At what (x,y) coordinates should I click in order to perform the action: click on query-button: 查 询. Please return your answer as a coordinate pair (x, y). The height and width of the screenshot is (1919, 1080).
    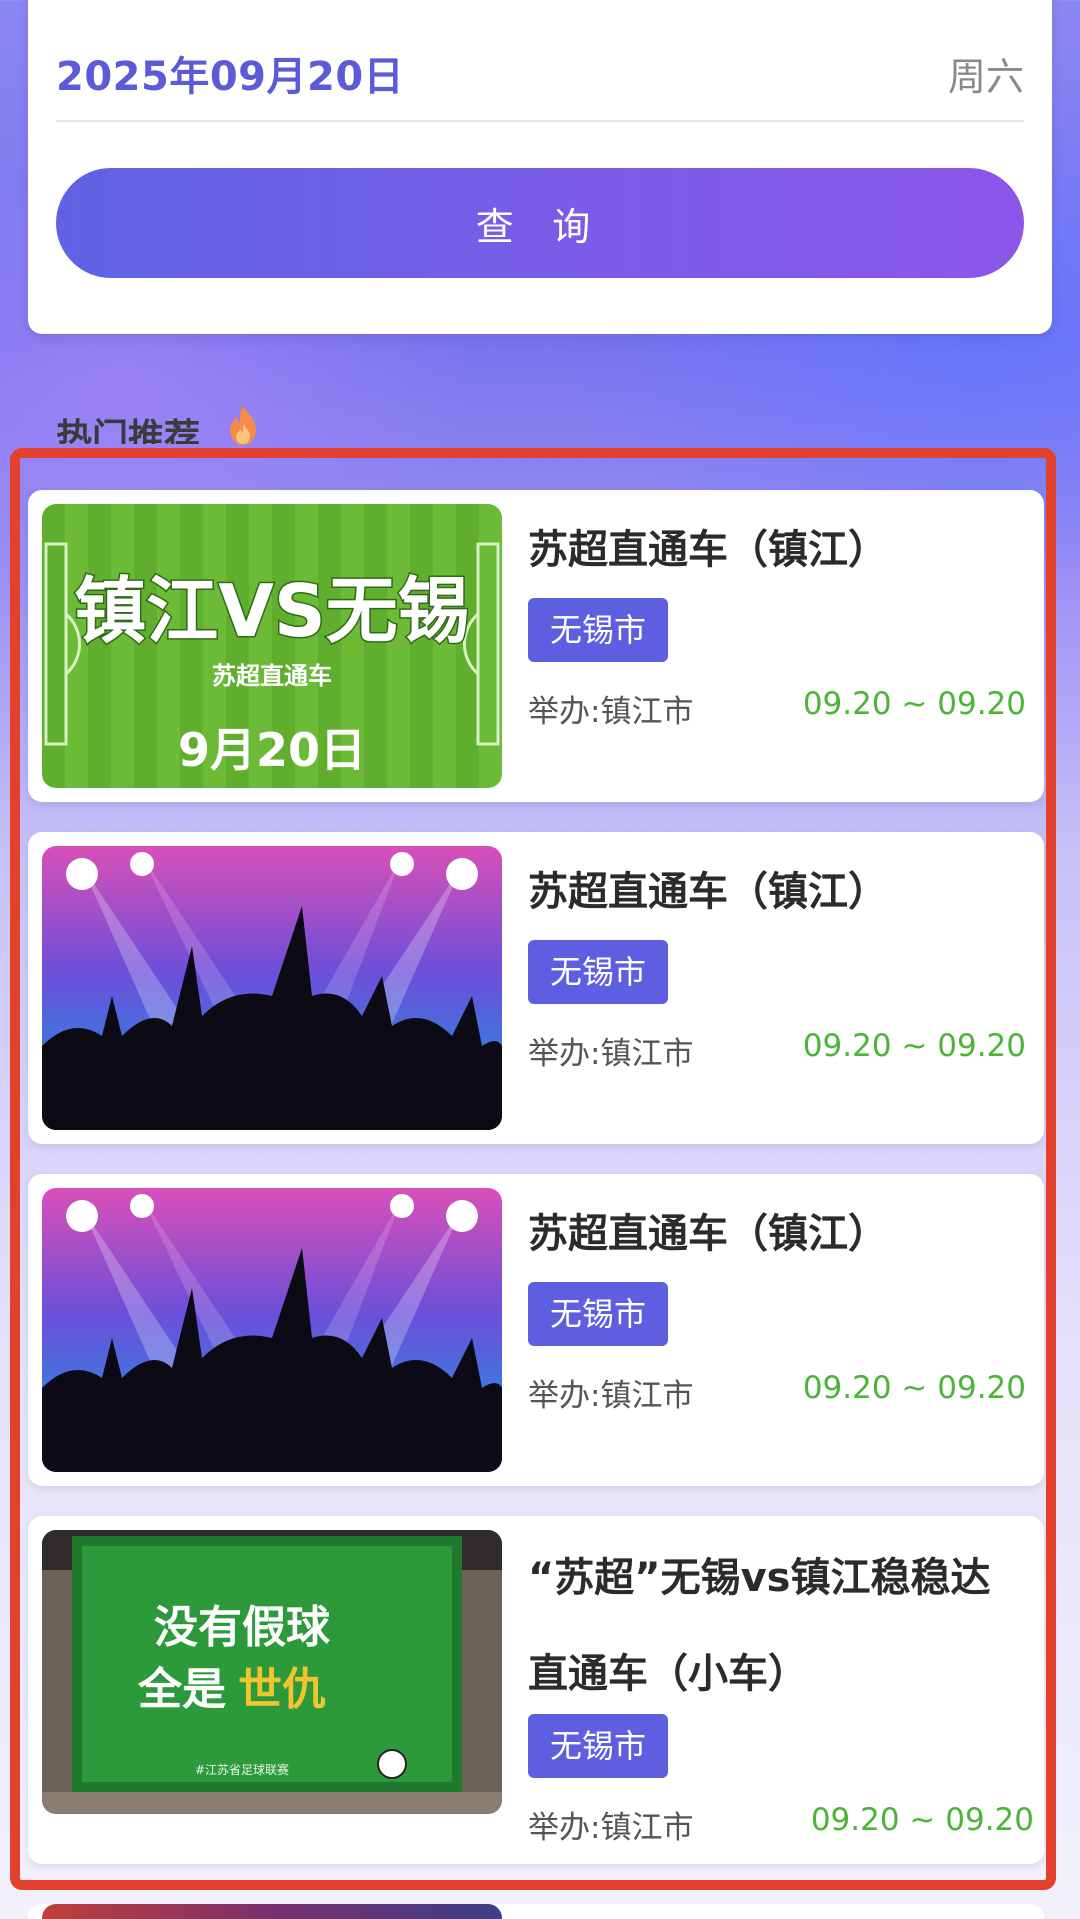
    Looking at the image, I should click on (540, 223).